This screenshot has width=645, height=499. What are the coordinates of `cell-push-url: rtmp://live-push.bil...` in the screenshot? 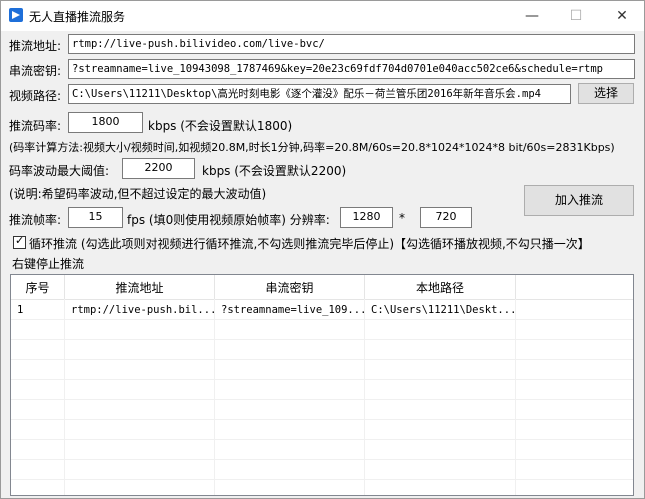 It's located at (143, 310).